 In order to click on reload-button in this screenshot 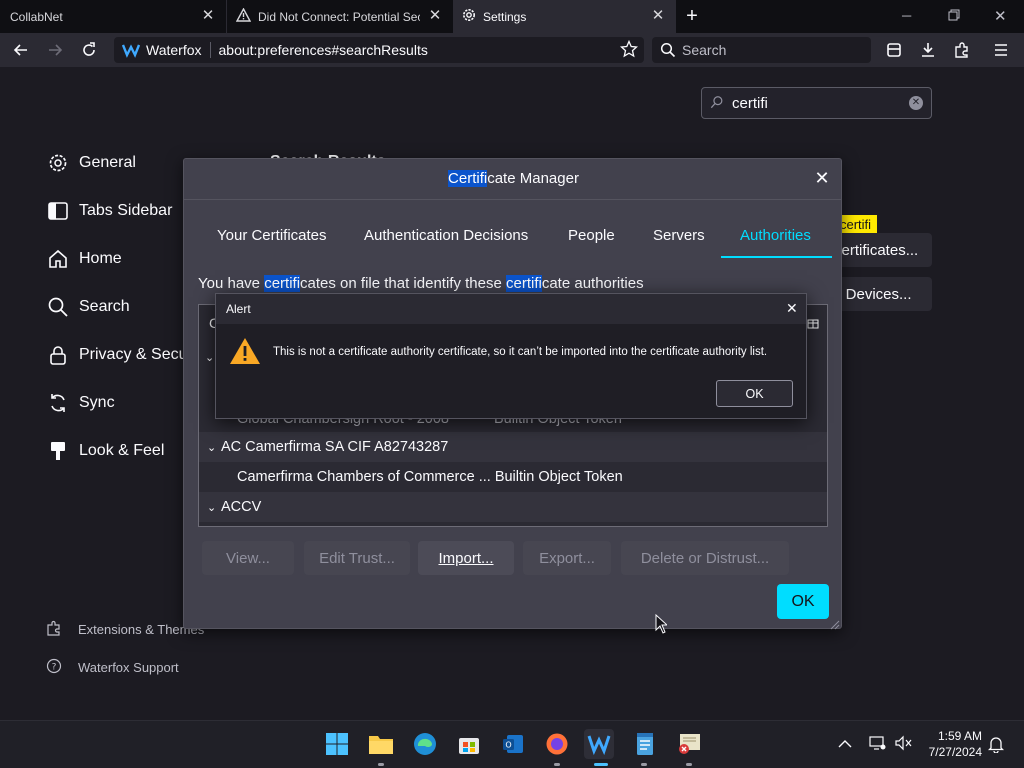, I will do `click(89, 50)`.